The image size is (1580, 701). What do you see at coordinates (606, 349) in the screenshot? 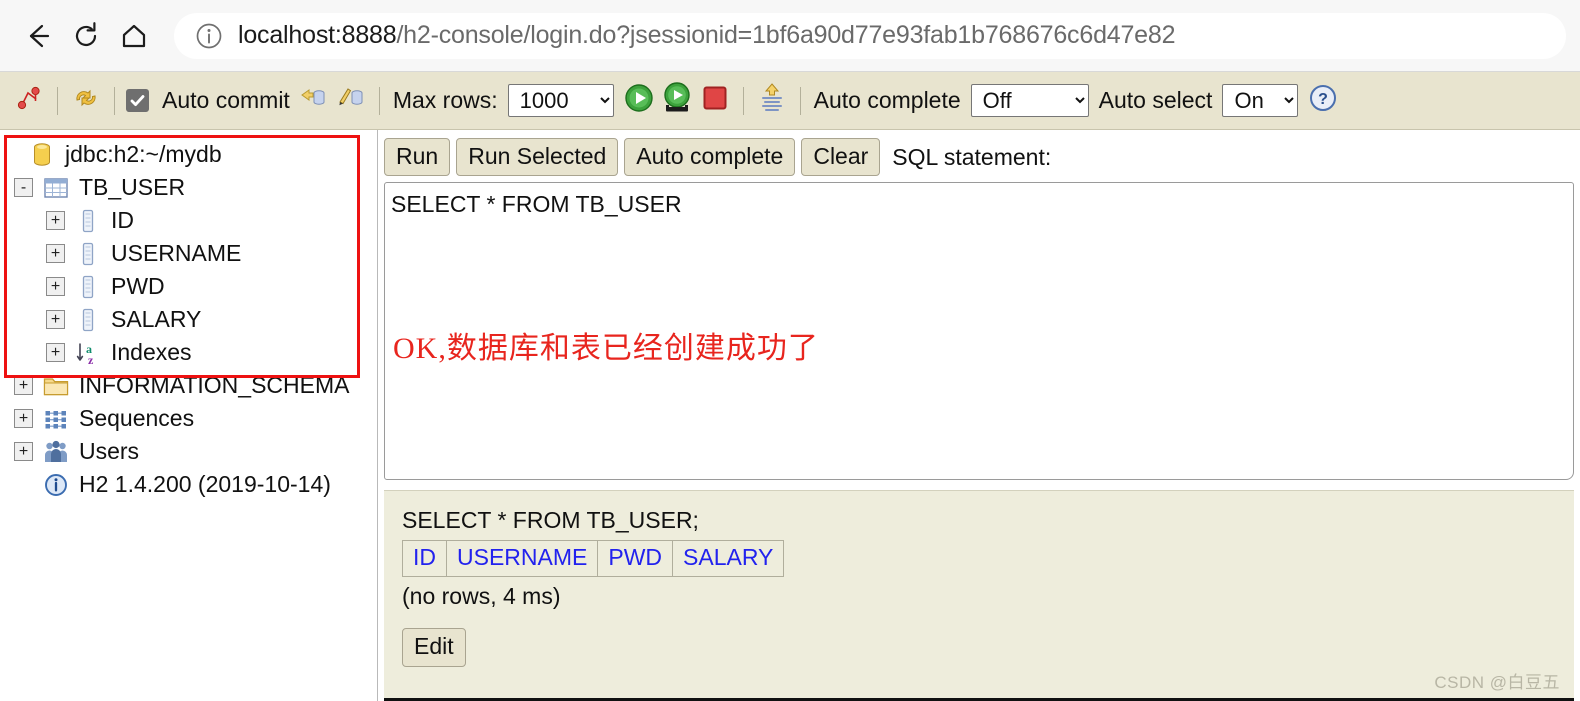
I see `annotation-text: OK,数据库和表已经创建成功了` at bounding box center [606, 349].